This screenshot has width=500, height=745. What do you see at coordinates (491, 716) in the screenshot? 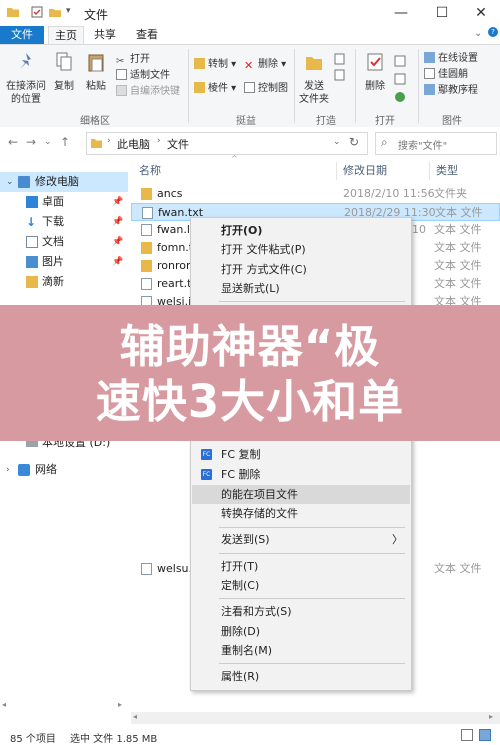
I see `scroll-right-icon: ▸` at bounding box center [491, 716].